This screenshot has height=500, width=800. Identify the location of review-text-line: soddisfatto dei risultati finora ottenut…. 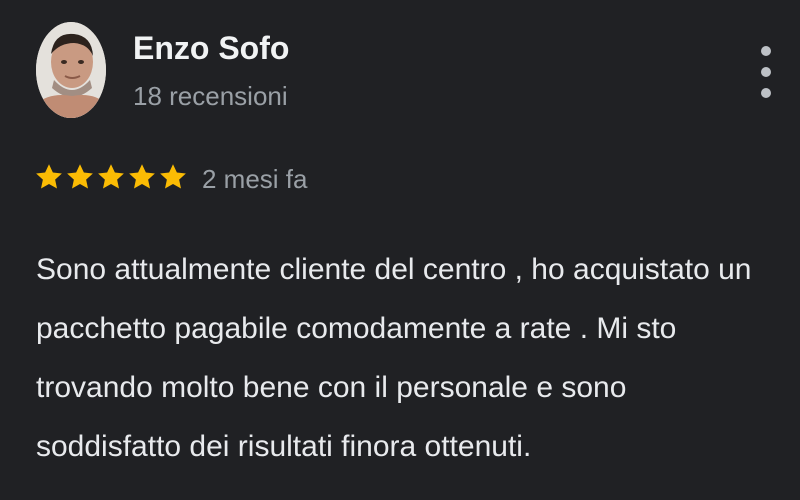
(284, 446).